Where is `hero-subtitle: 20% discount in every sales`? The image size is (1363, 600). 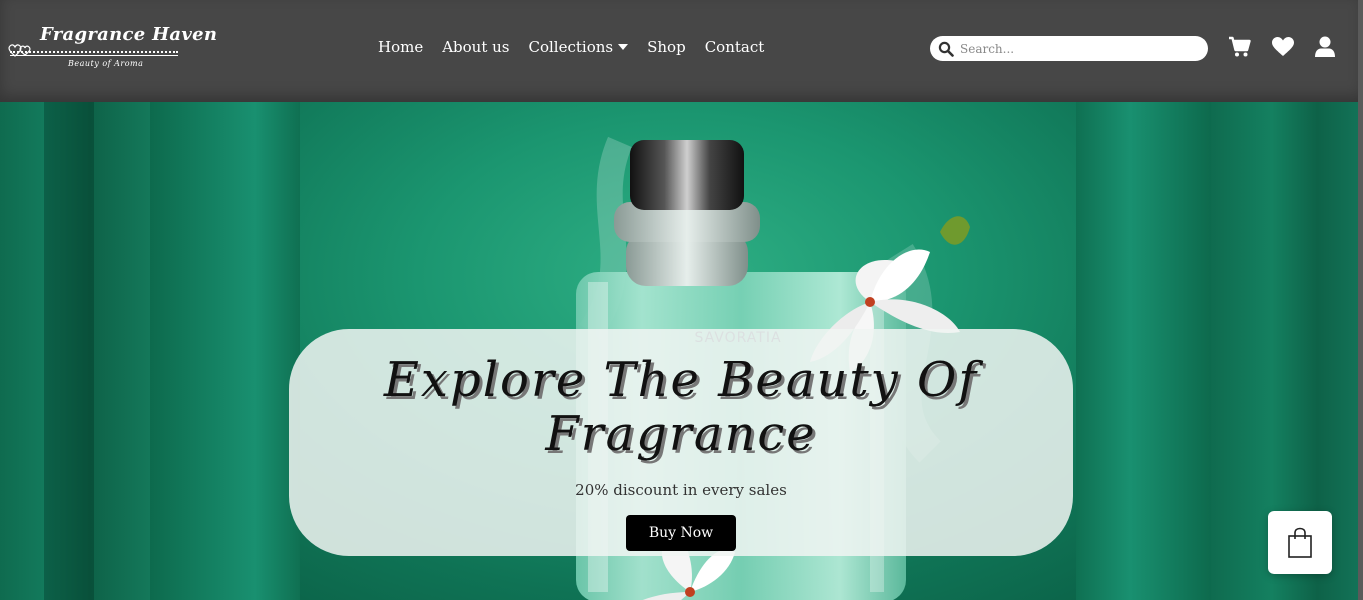 hero-subtitle: 20% discount in every sales is located at coordinates (681, 490).